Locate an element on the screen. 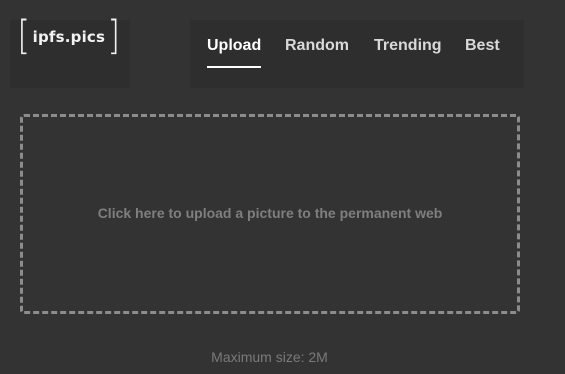 The width and height of the screenshot is (565, 374). main-nav: Upload Random Trending Best is located at coordinates (357, 54).